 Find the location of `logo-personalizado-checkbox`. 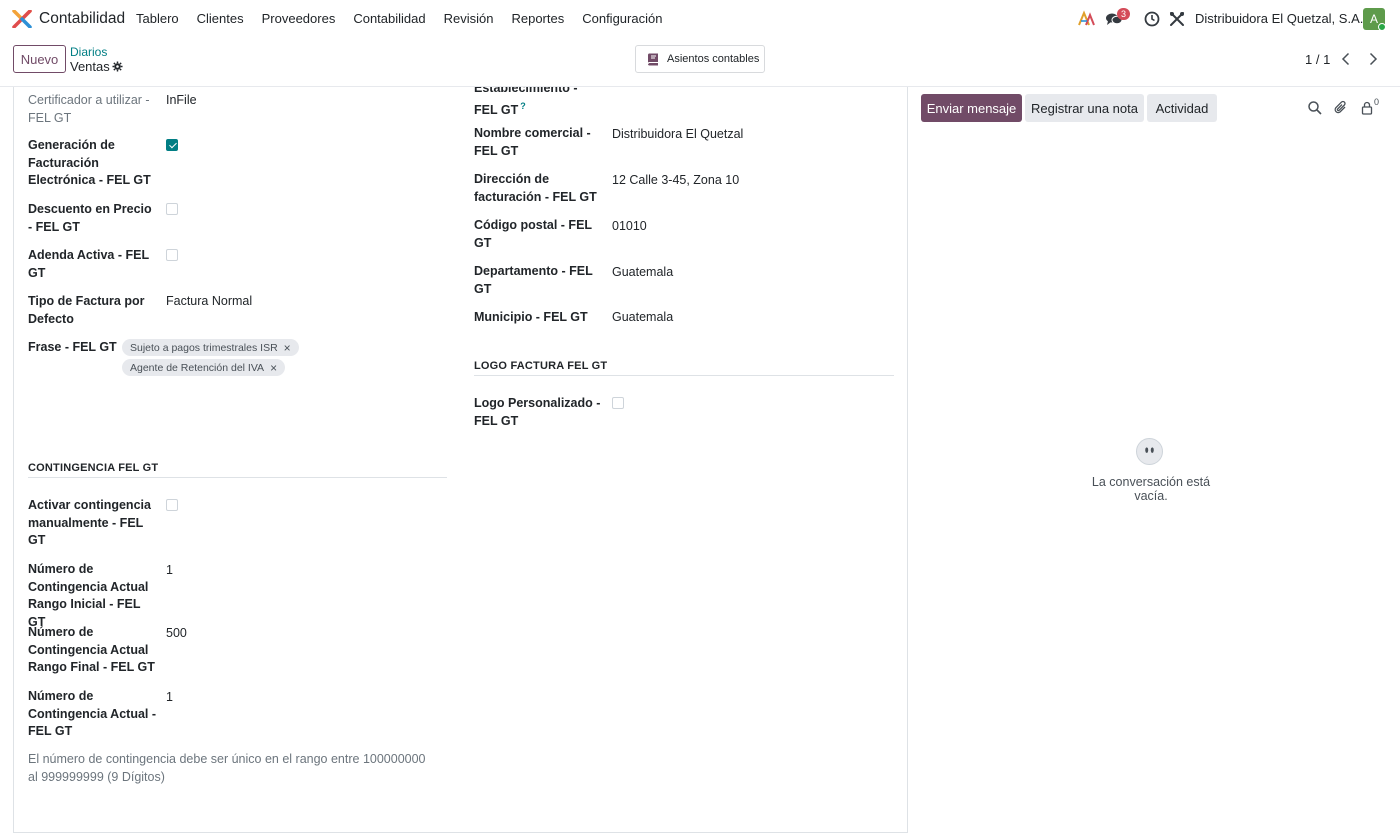

logo-personalizado-checkbox is located at coordinates (618, 403).